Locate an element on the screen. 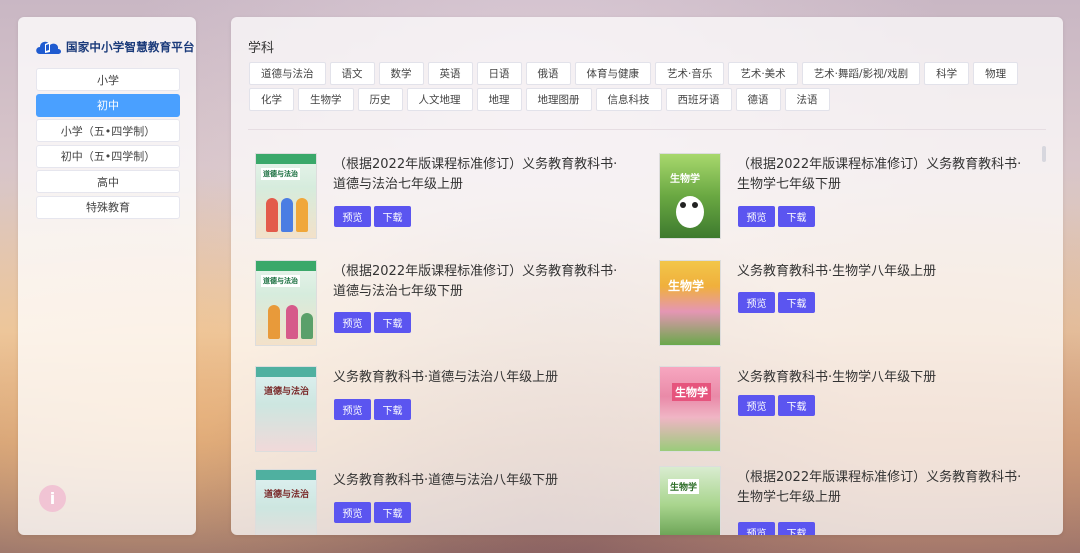 The height and width of the screenshot is (553, 1080). book-title: （根据2022年版课程标准修订）义务教育教科书·道德与法治七年级下册 is located at coordinates (478, 282).